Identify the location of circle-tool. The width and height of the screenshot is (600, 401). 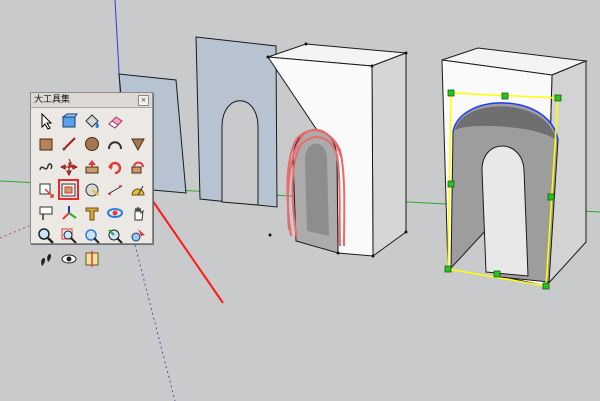
(91, 143).